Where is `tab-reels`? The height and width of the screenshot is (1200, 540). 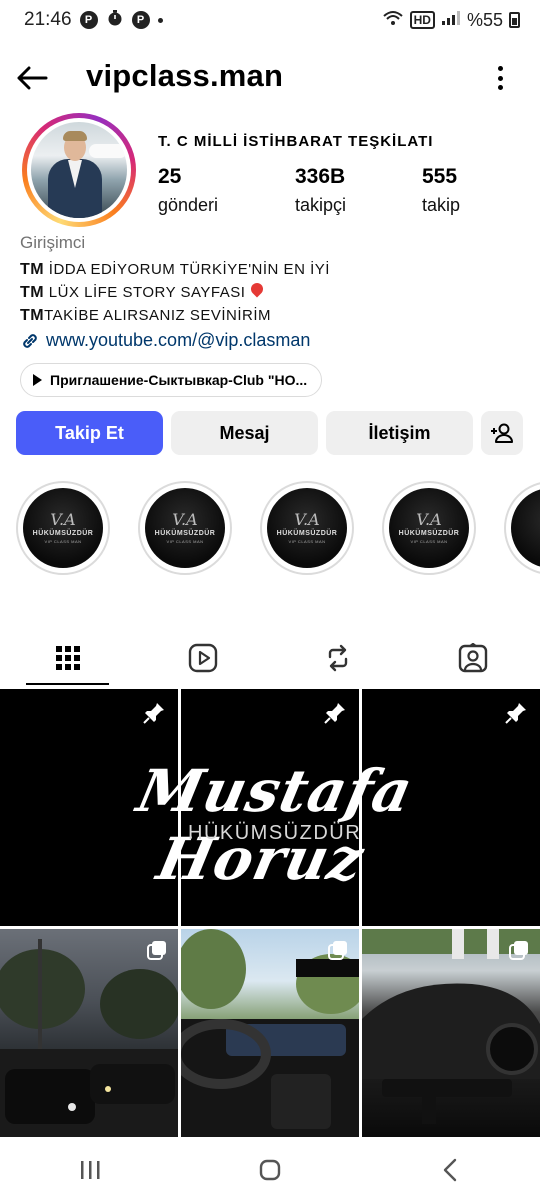 tab-reels is located at coordinates (202, 658).